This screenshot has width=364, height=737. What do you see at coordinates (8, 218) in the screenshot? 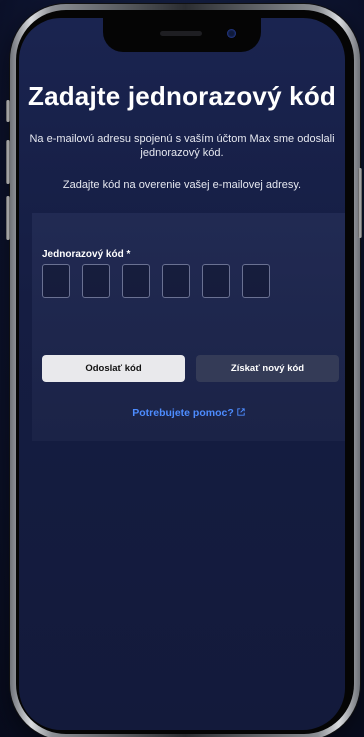
I see `side-button-volume-down` at bounding box center [8, 218].